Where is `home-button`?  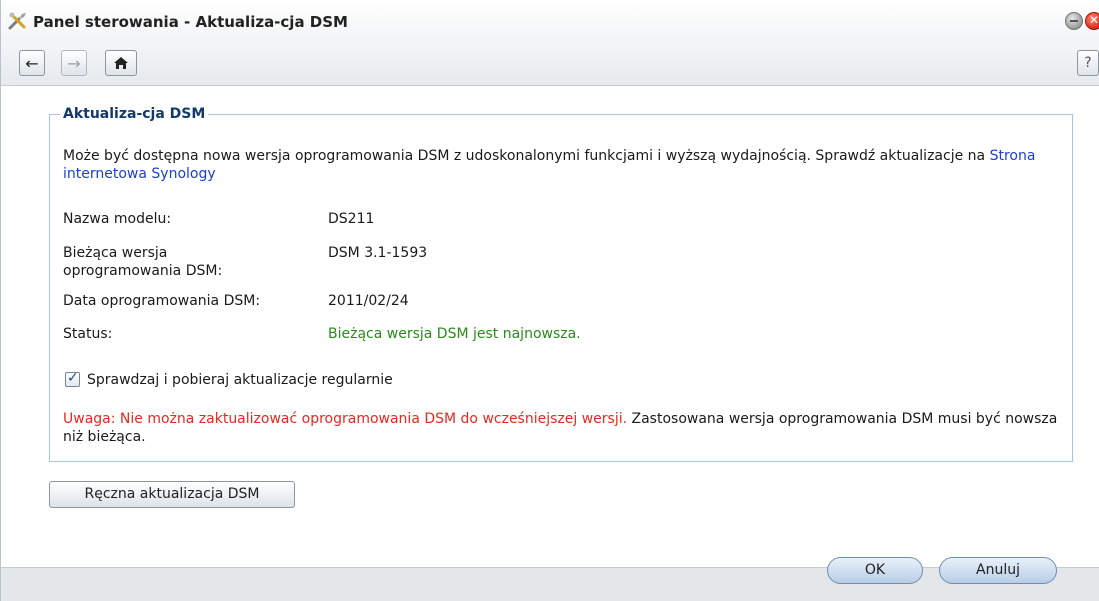
home-button is located at coordinates (121, 63).